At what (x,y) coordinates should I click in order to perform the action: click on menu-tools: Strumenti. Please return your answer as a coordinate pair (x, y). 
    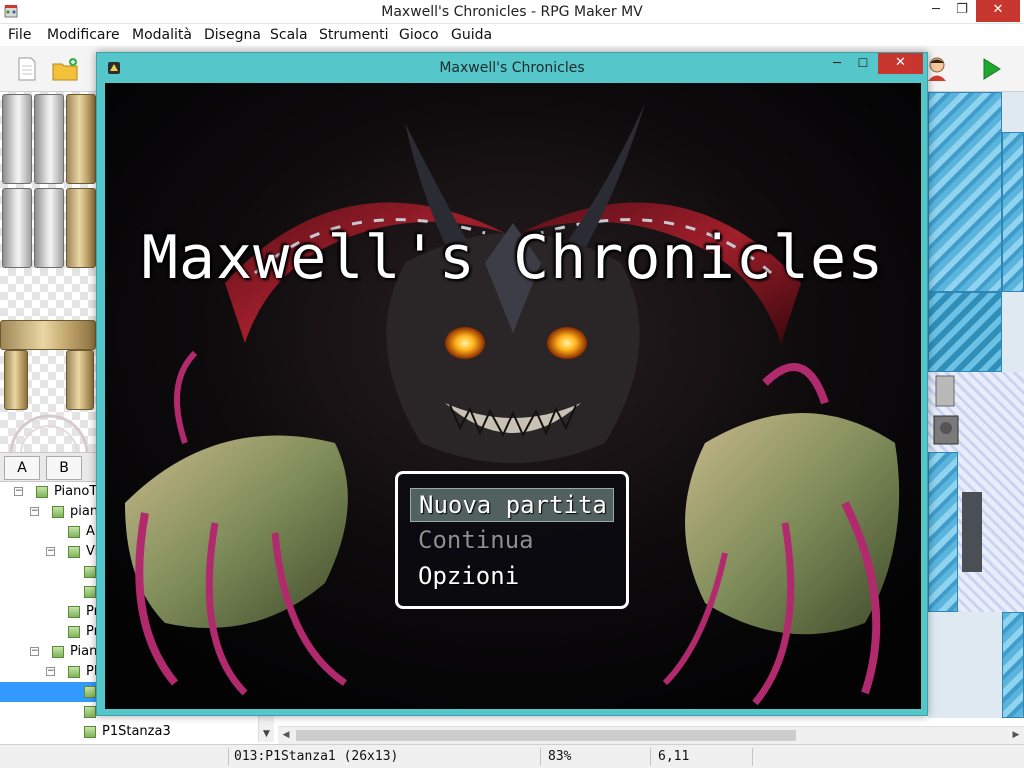
    Looking at the image, I should click on (354, 35).